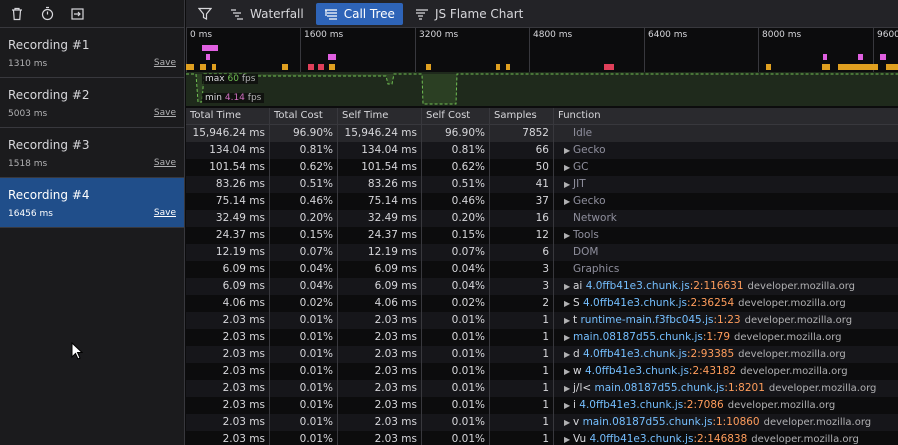  Describe the element at coordinates (92, 103) in the screenshot. I see `recording-item: Recording #2 5003 ms Save` at that location.